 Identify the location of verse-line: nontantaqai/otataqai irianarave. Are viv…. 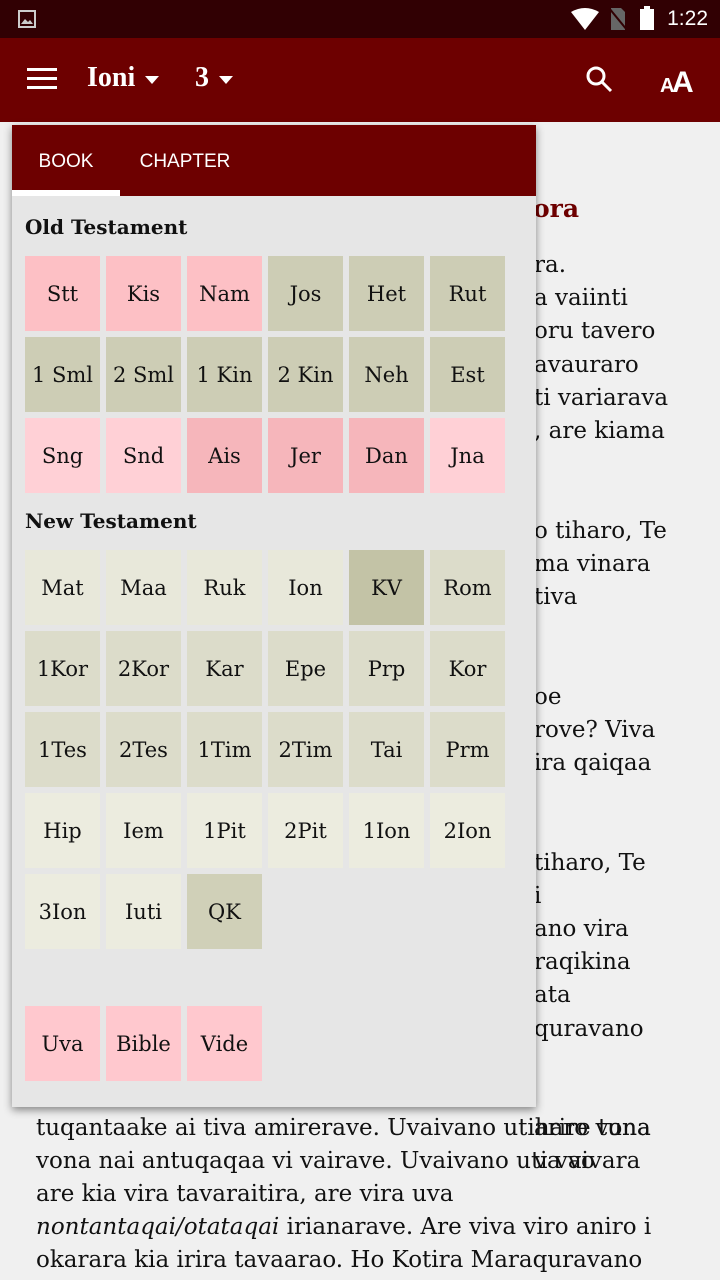
(343, 1227).